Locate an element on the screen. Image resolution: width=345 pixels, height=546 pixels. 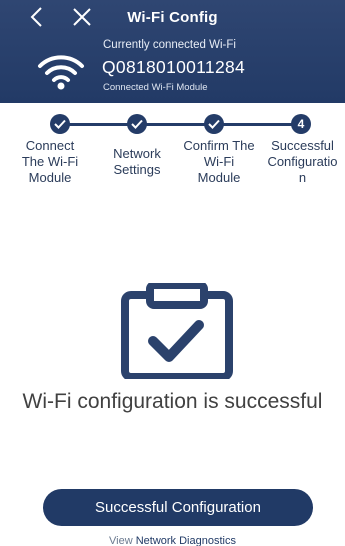
step-3-indicator is located at coordinates (214, 124).